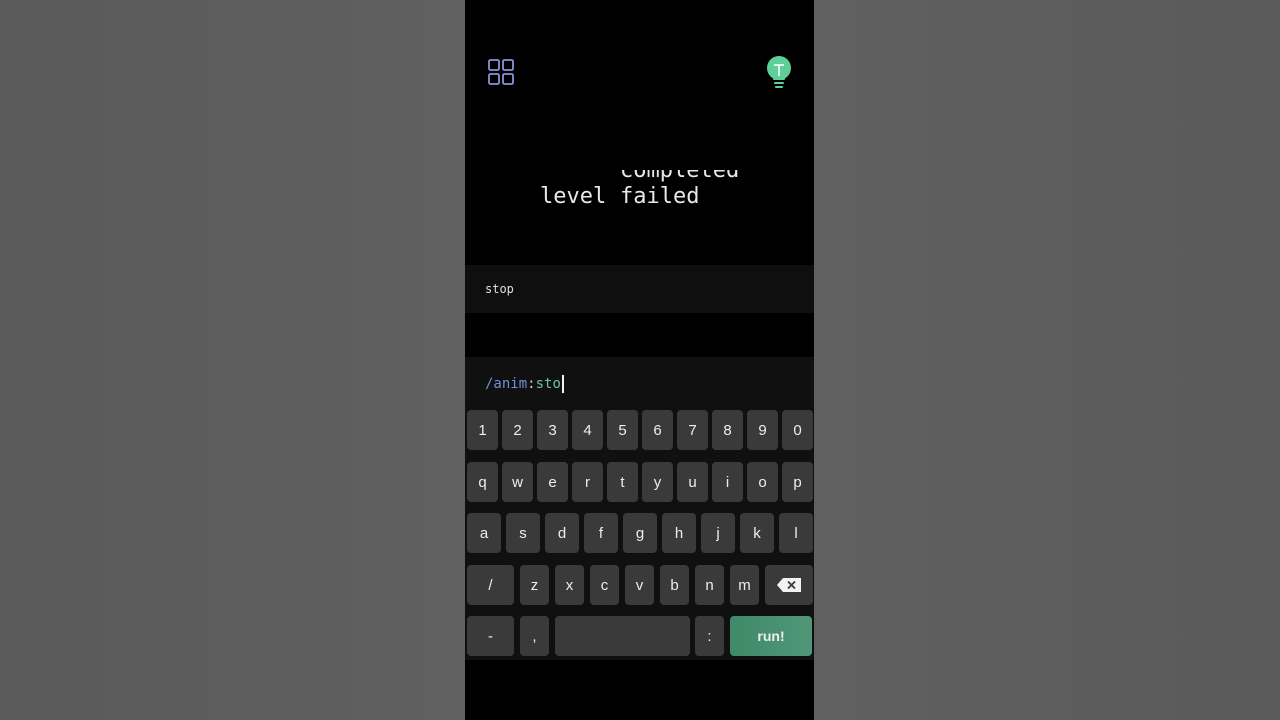  I want to click on key-g: g, so click(640, 533).